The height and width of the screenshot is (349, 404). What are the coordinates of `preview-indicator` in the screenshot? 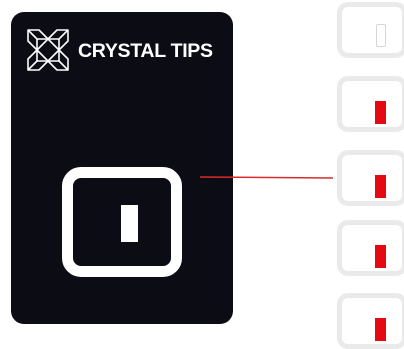 It's located at (129, 223).